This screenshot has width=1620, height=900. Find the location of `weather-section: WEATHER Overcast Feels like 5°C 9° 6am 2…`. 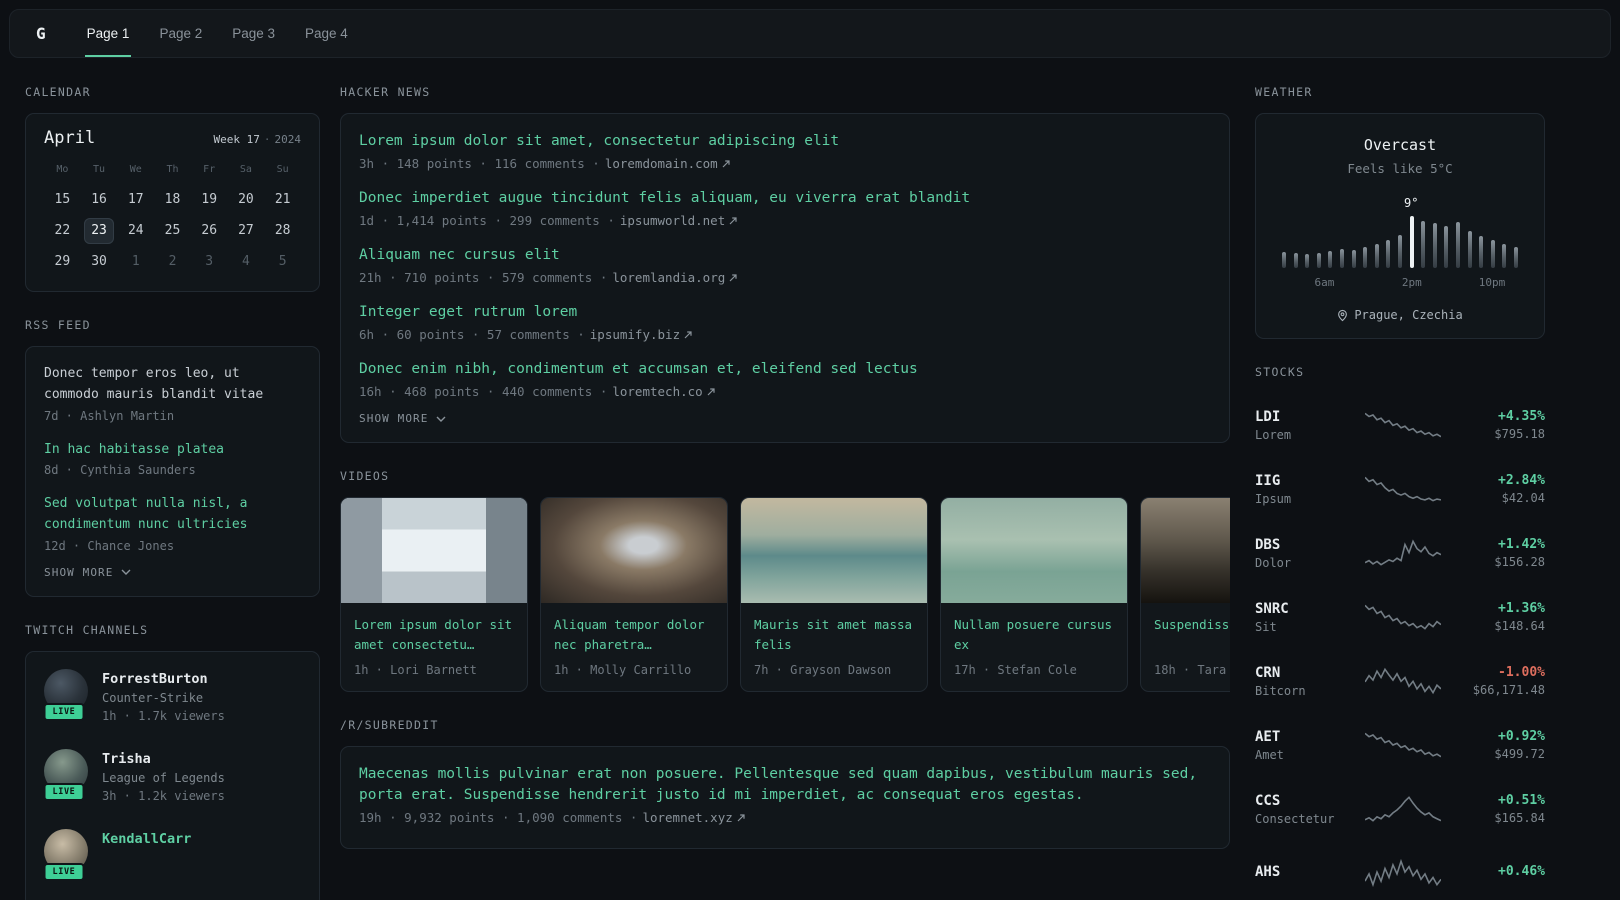

weather-section: WEATHER Overcast Feels like 5°C 9° 6am 2… is located at coordinates (1400, 212).